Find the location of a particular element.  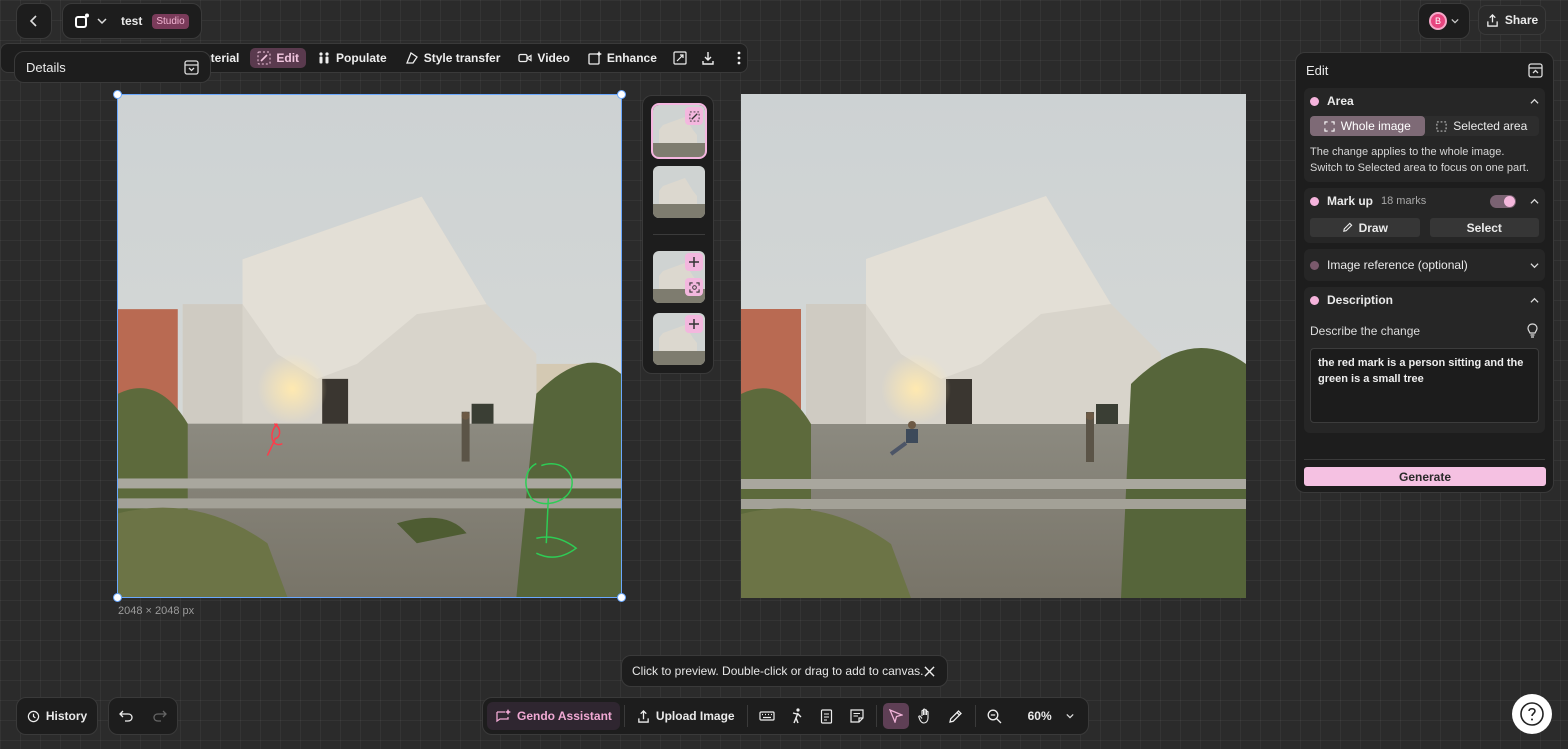

project-name: test is located at coordinates (132, 21).